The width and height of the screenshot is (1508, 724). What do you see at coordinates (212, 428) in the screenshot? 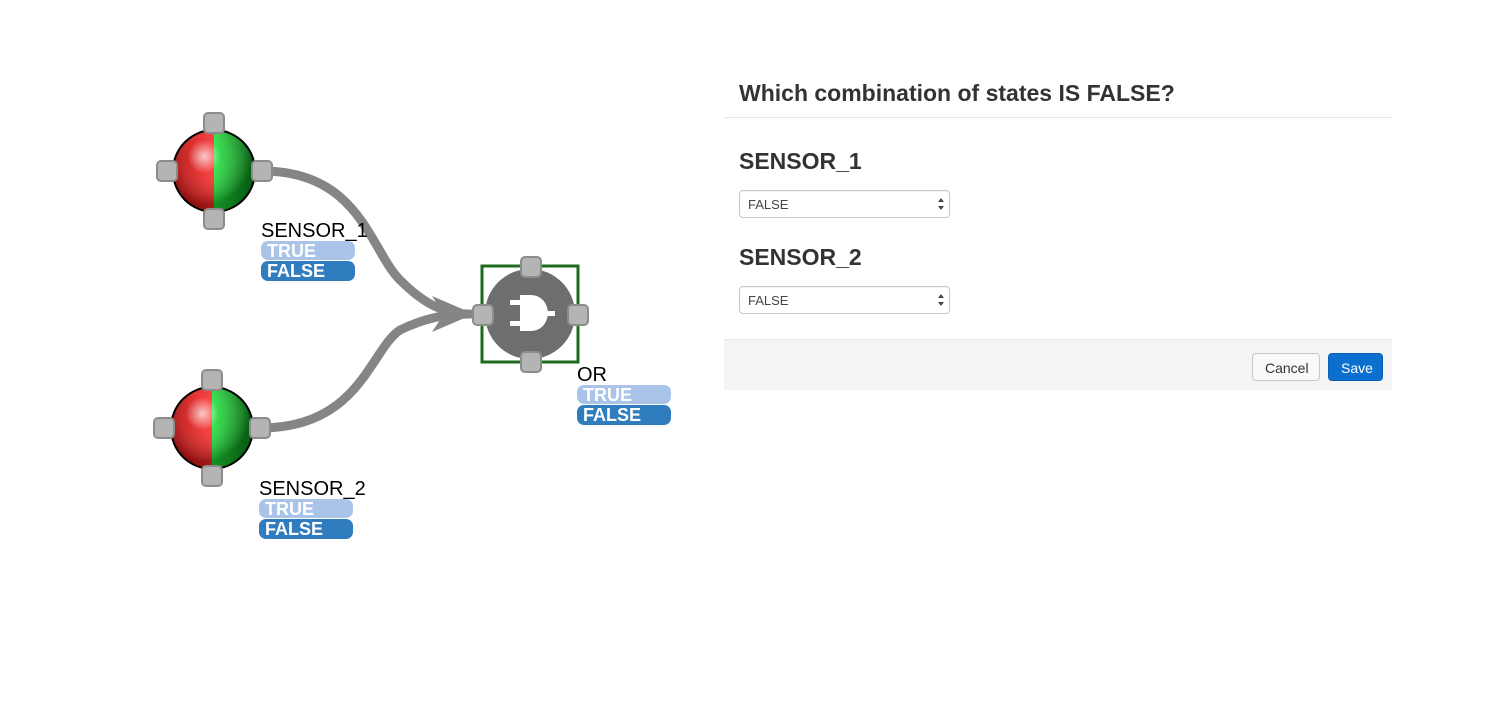
I see `sensor-2-node` at bounding box center [212, 428].